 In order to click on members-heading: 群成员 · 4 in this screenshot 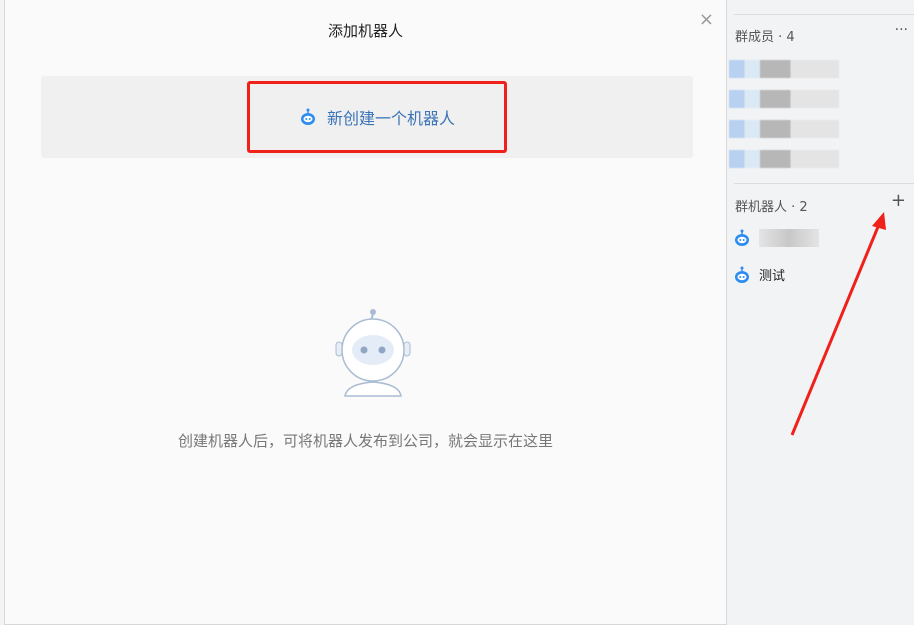, I will do `click(765, 37)`.